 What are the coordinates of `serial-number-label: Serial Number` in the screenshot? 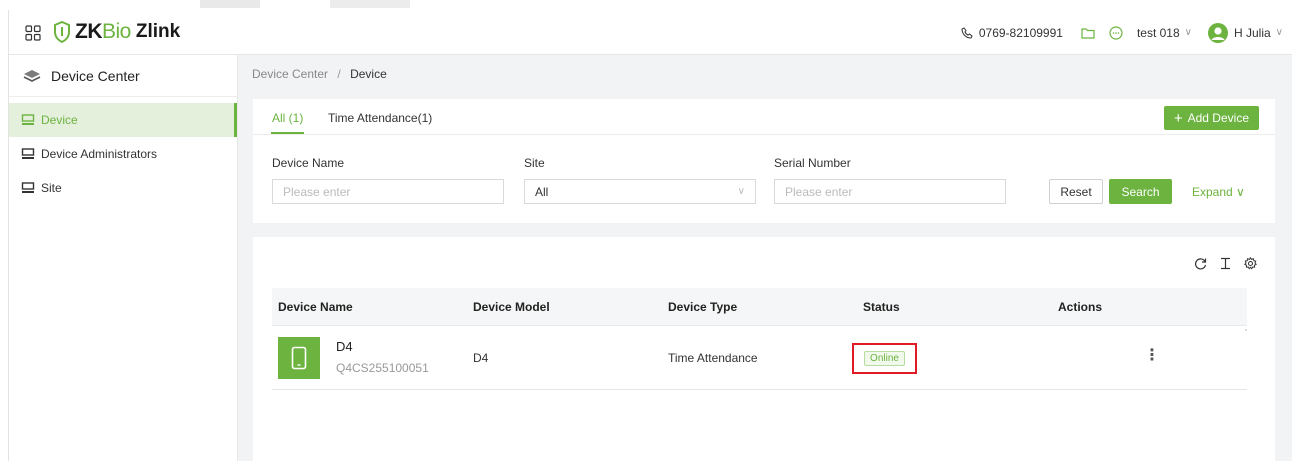 It's located at (812, 163).